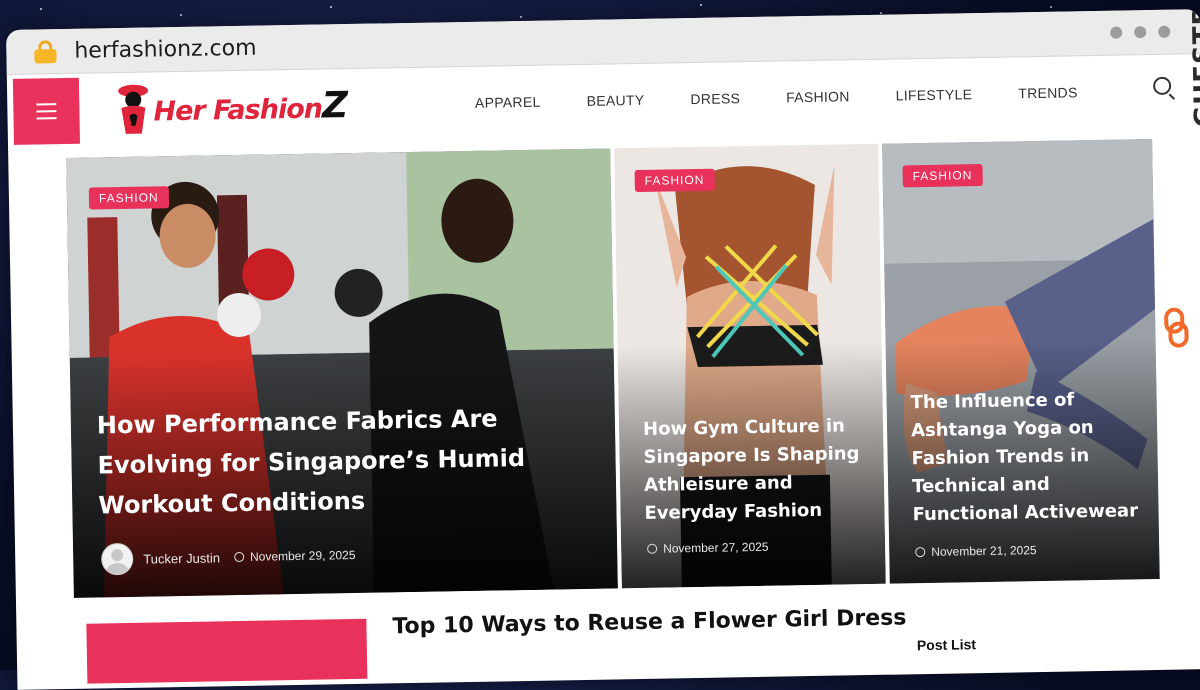 The height and width of the screenshot is (690, 1200). Describe the element at coordinates (984, 551) in the screenshot. I see `post-date: November 21, 2025` at that location.